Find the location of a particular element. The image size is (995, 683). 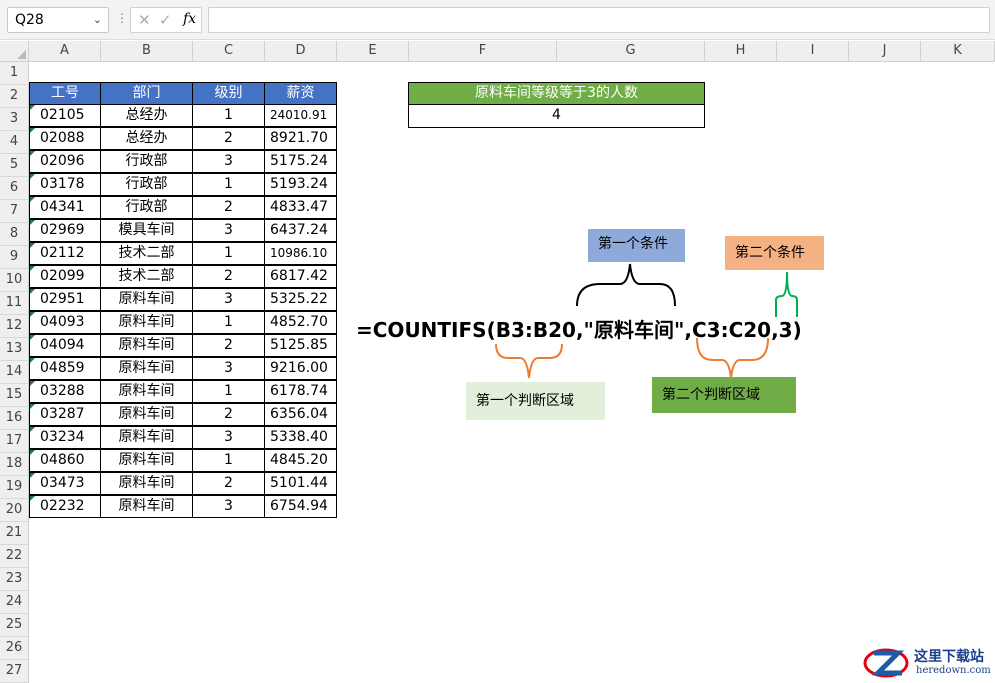

watermark-url: heredown.com is located at coordinates (953, 670).